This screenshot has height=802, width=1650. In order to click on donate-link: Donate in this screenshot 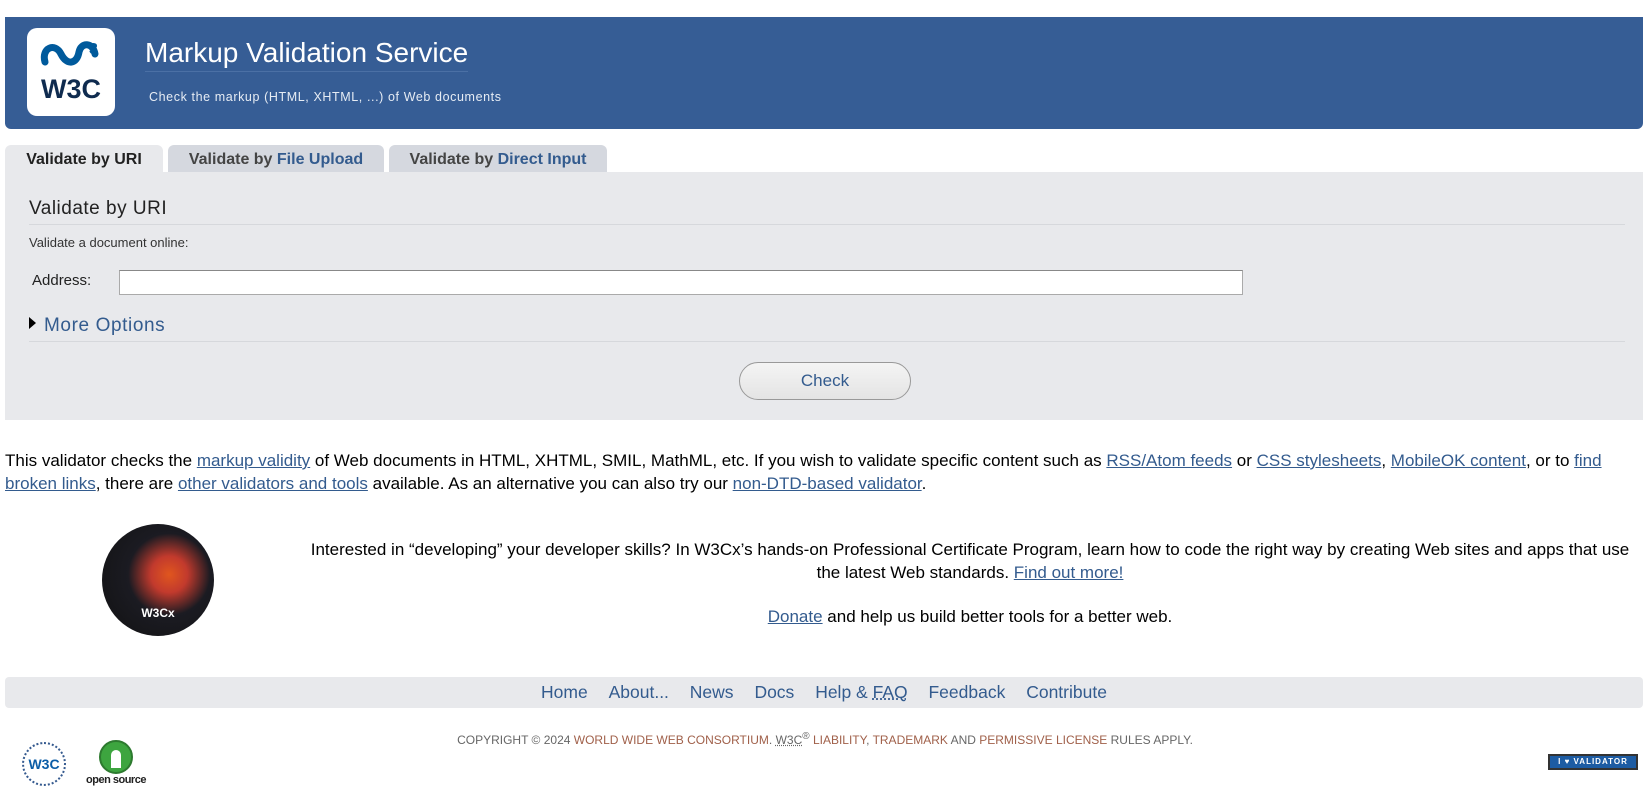, I will do `click(795, 616)`.